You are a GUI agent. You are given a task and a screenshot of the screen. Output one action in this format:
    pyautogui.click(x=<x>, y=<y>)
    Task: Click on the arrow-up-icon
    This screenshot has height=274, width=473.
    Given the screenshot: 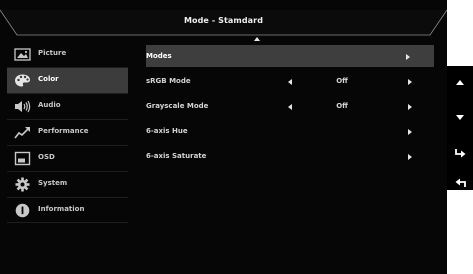 What is the action you would take?
    pyautogui.click(x=460, y=82)
    